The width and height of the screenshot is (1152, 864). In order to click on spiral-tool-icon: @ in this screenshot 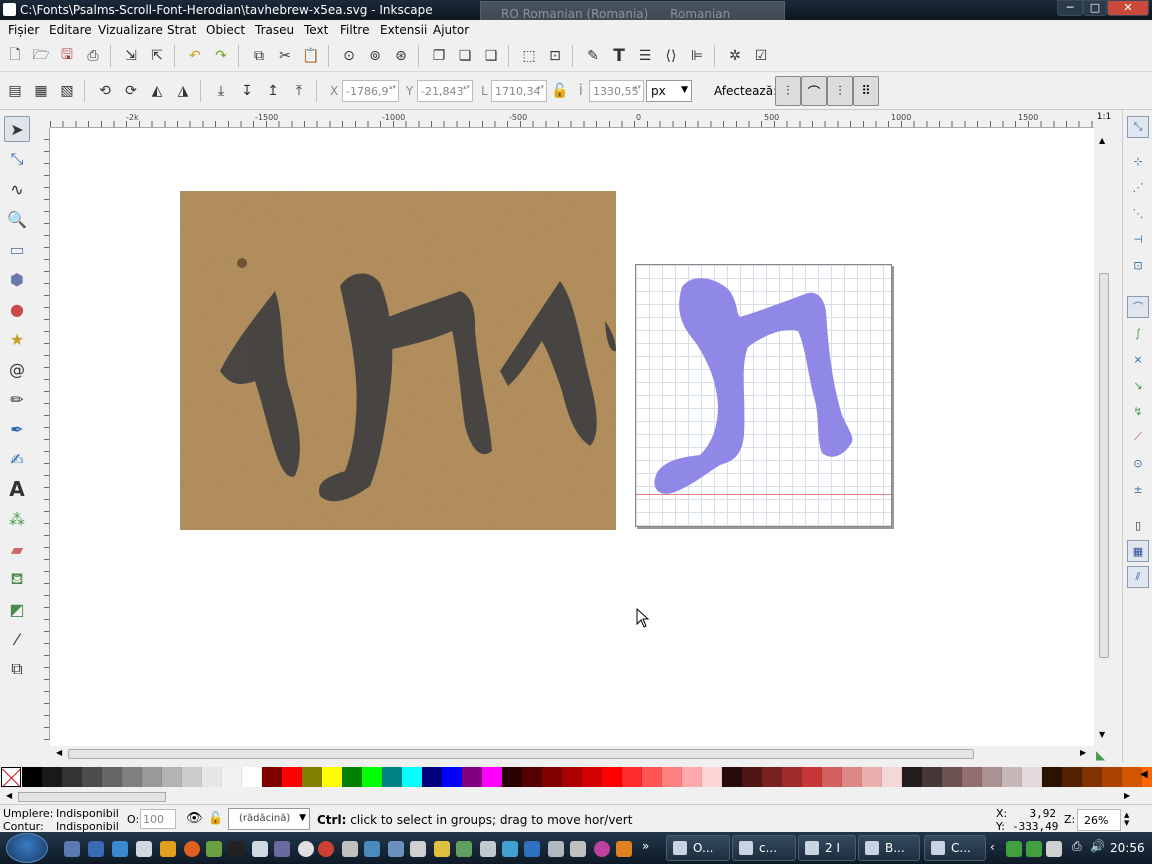, I will do `click(17, 369)`.